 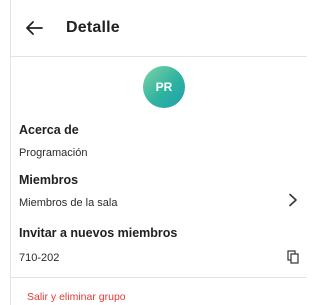 I want to click on invite-code: 710-202, so click(x=39, y=258).